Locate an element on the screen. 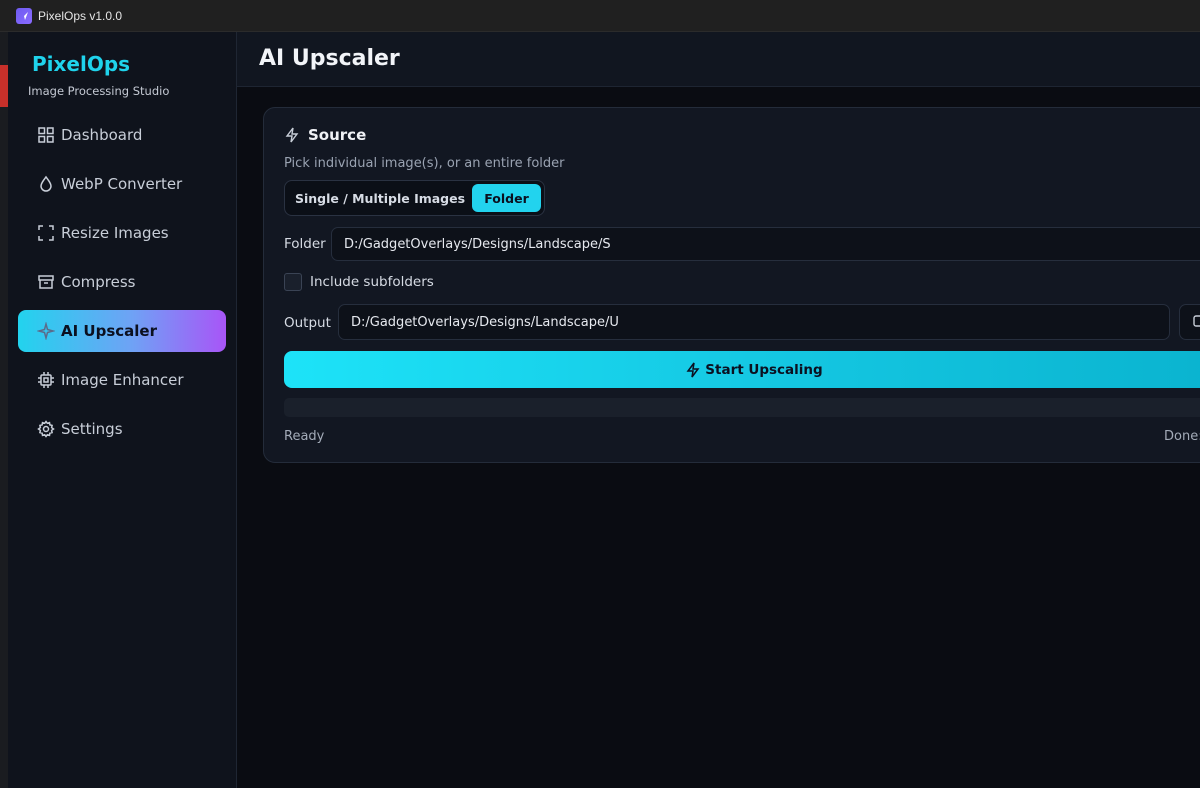  start-upscaling-button: Start Upscaling is located at coordinates (742, 369).